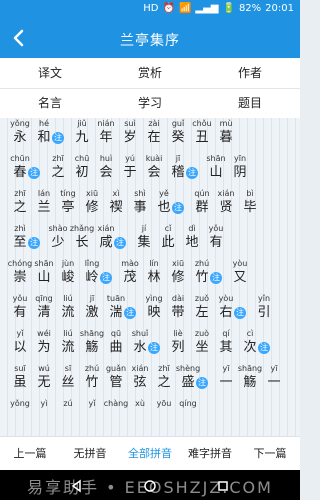  I want to click on char-unit: qíng, so click(188, 412).